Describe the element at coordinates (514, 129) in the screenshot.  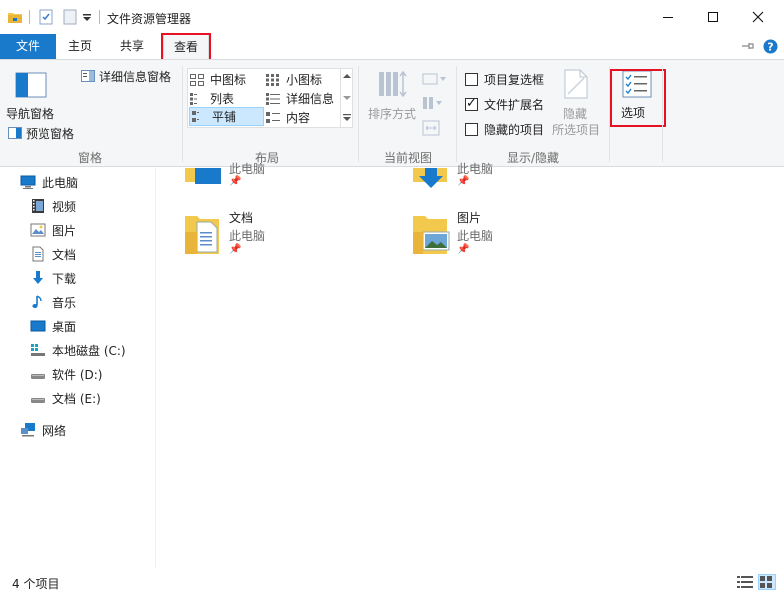
I see `hidden-items-label: 隐藏的项目` at that location.